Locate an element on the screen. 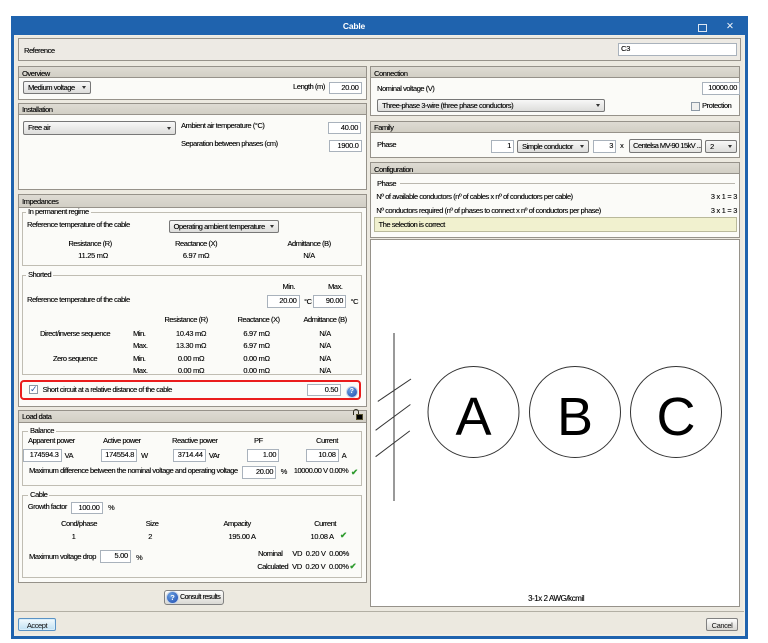 This screenshot has height=643, width=768. svg-text: B is located at coordinates (575, 417).